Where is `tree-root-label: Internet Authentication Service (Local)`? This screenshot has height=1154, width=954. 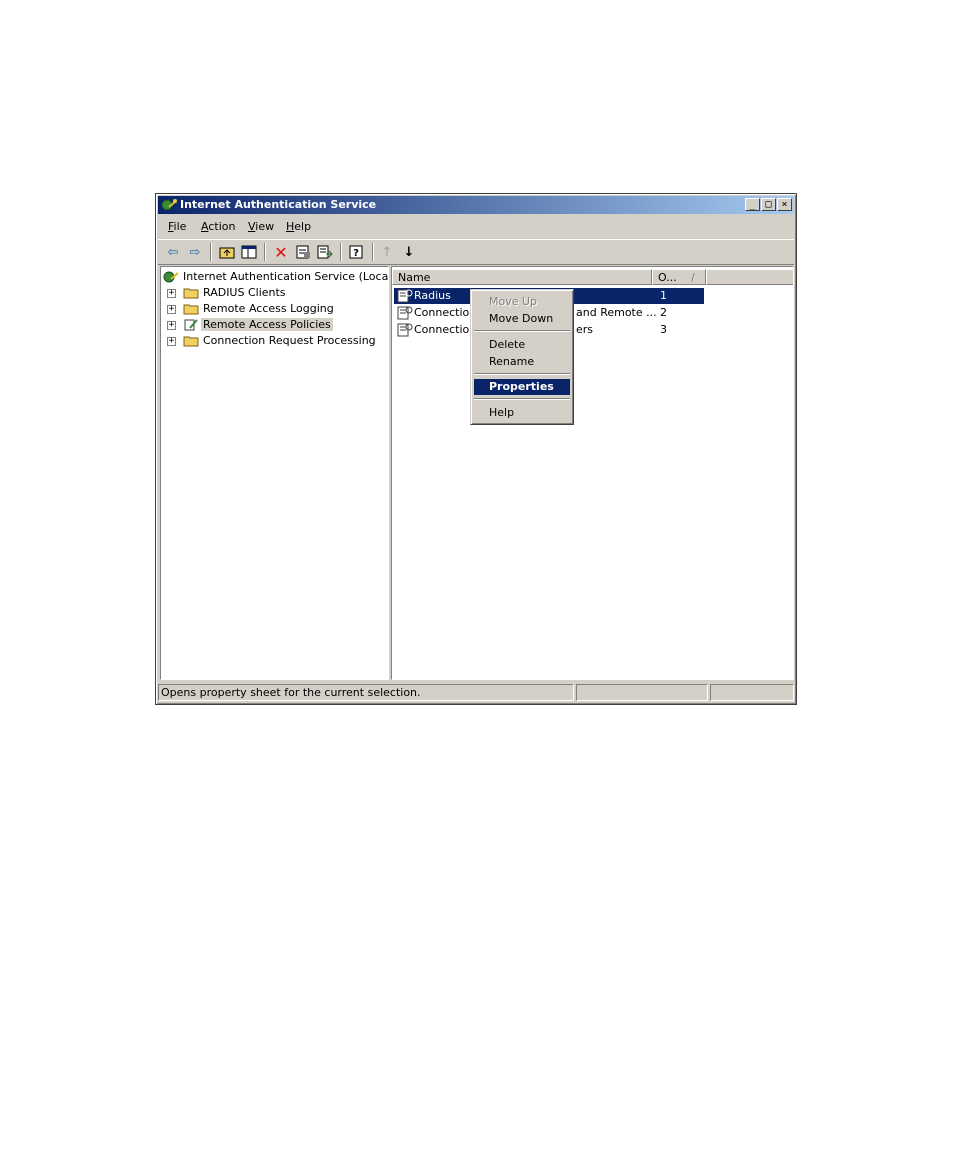 tree-root-label: Internet Authentication Service (Local) is located at coordinates (286, 276).